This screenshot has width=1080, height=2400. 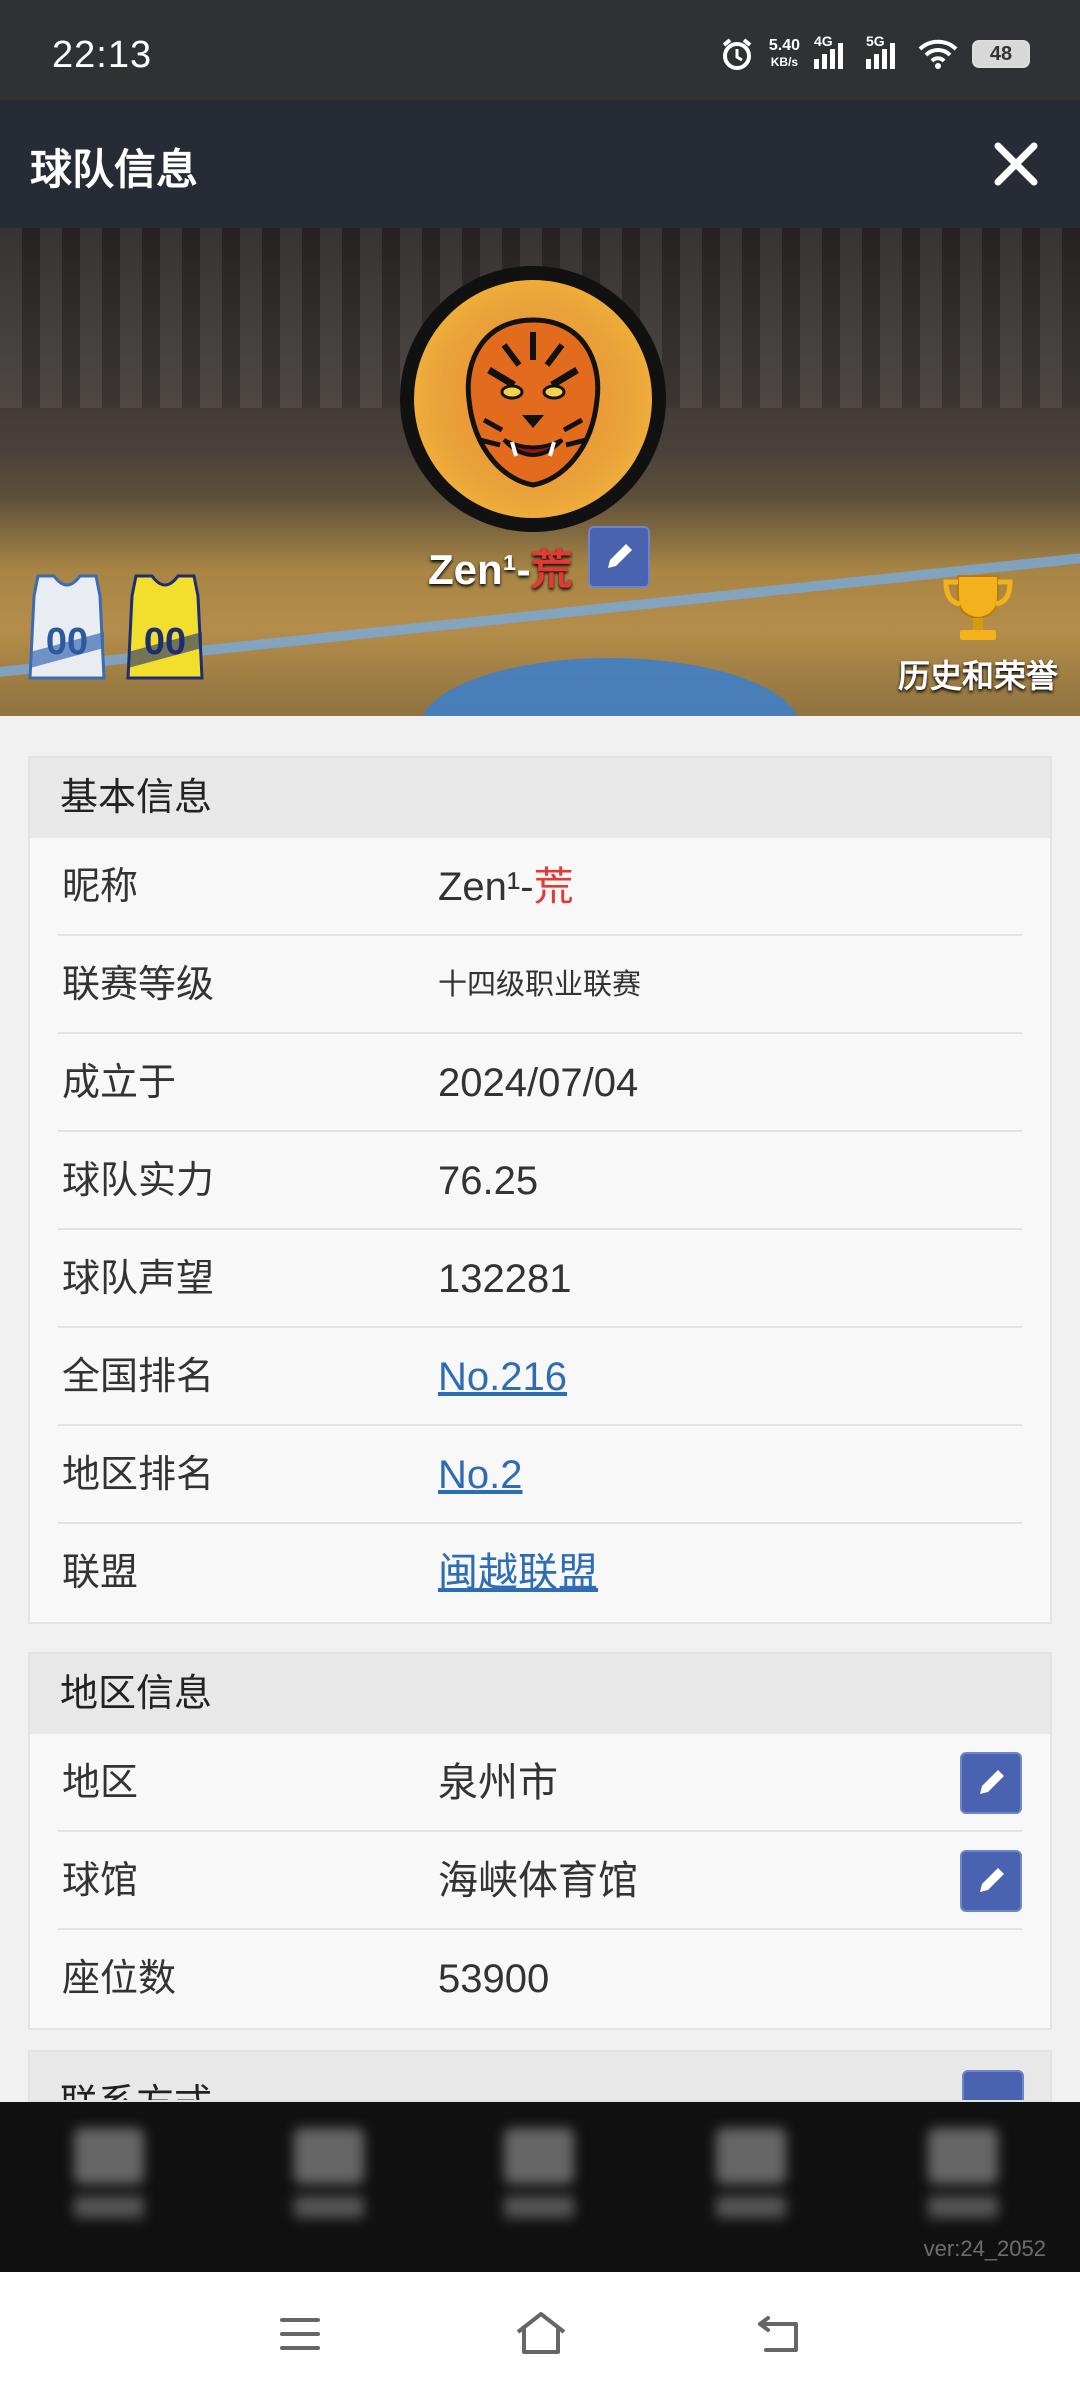 What do you see at coordinates (978, 607) in the screenshot?
I see `trophy-icon` at bounding box center [978, 607].